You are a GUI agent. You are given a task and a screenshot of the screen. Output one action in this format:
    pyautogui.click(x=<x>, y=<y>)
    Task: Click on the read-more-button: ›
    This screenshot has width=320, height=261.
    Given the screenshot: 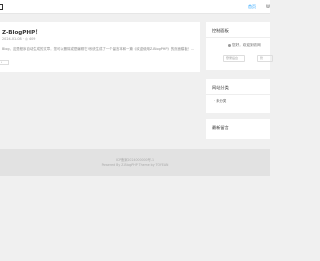 What is the action you would take?
    pyautogui.click(x=4, y=62)
    